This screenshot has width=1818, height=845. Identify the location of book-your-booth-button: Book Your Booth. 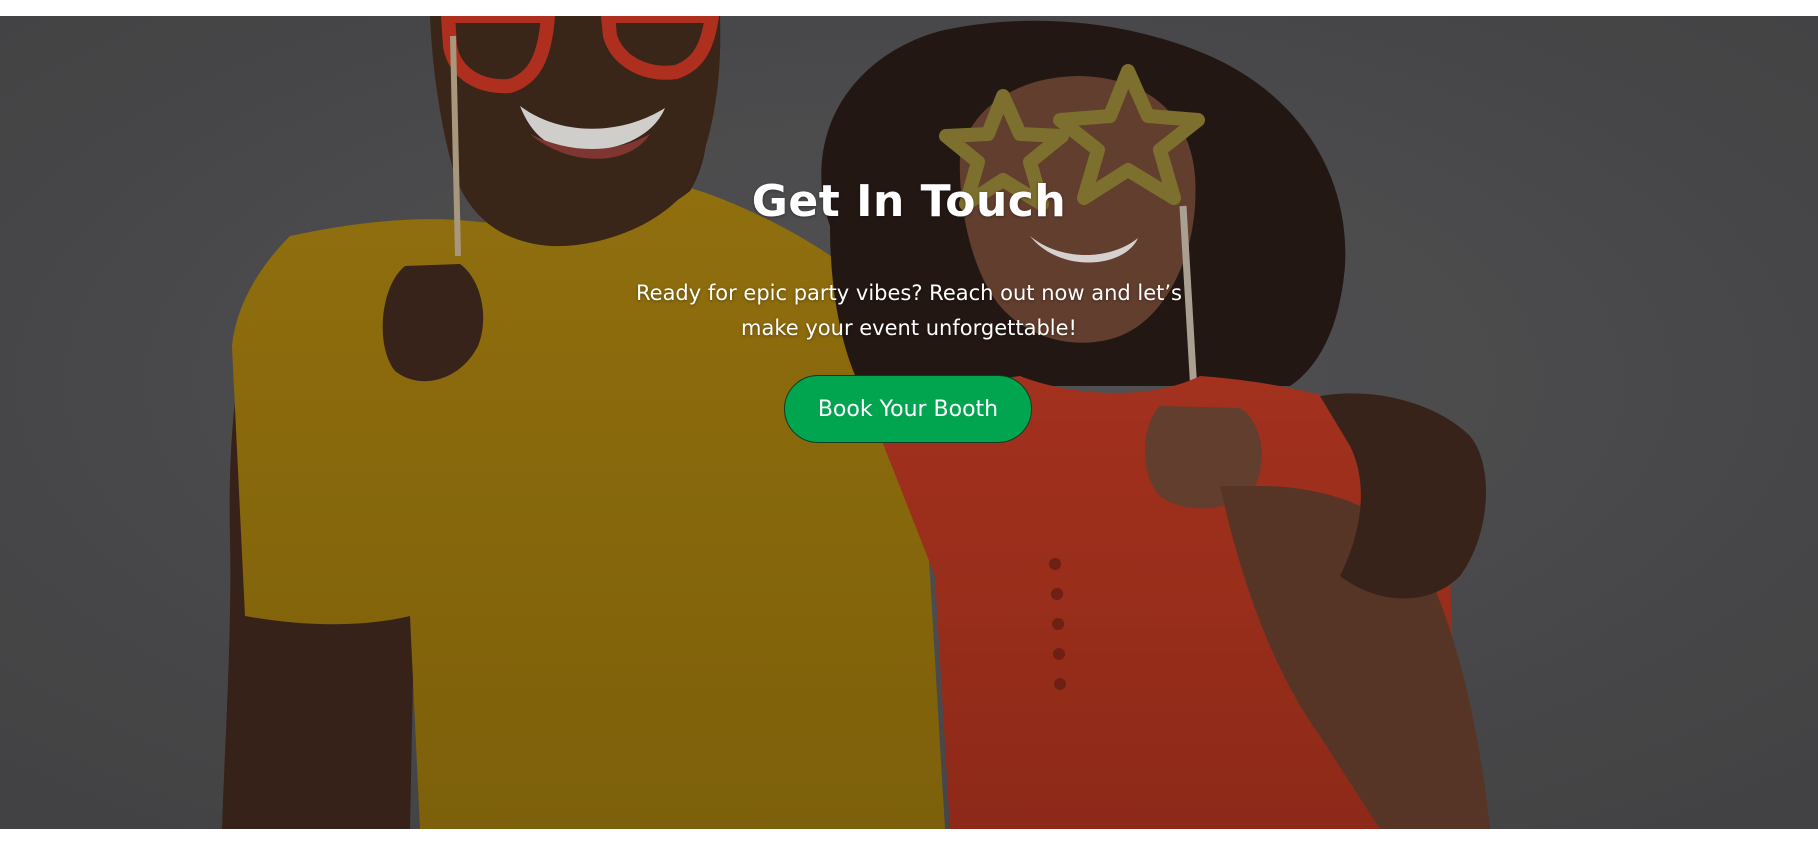
(908, 409).